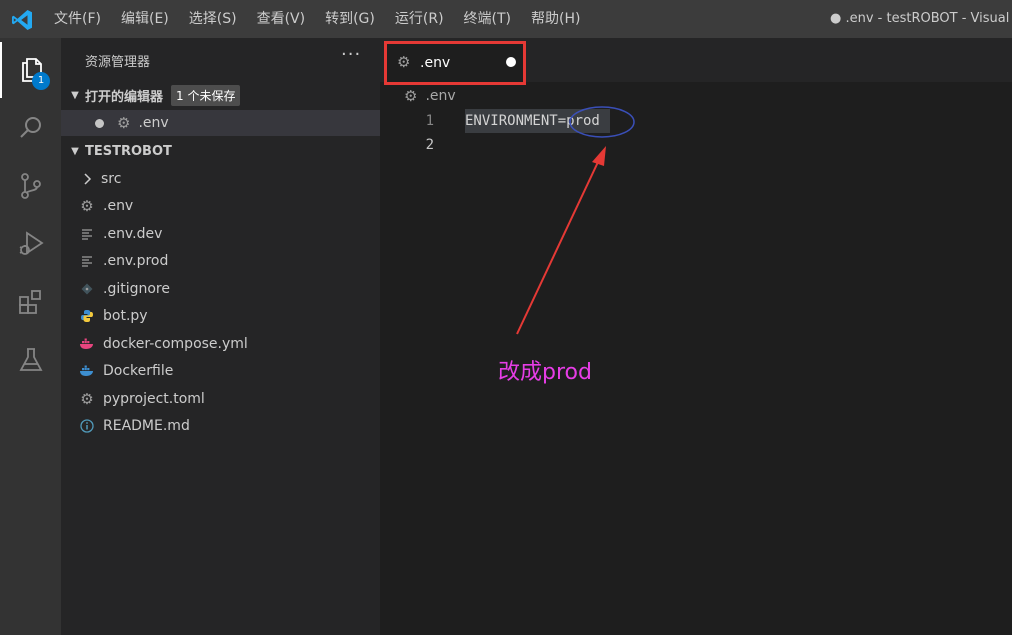 Image resolution: width=1012 pixels, height=635 pixels. I want to click on breadcrumb-file: .env, so click(440, 96).